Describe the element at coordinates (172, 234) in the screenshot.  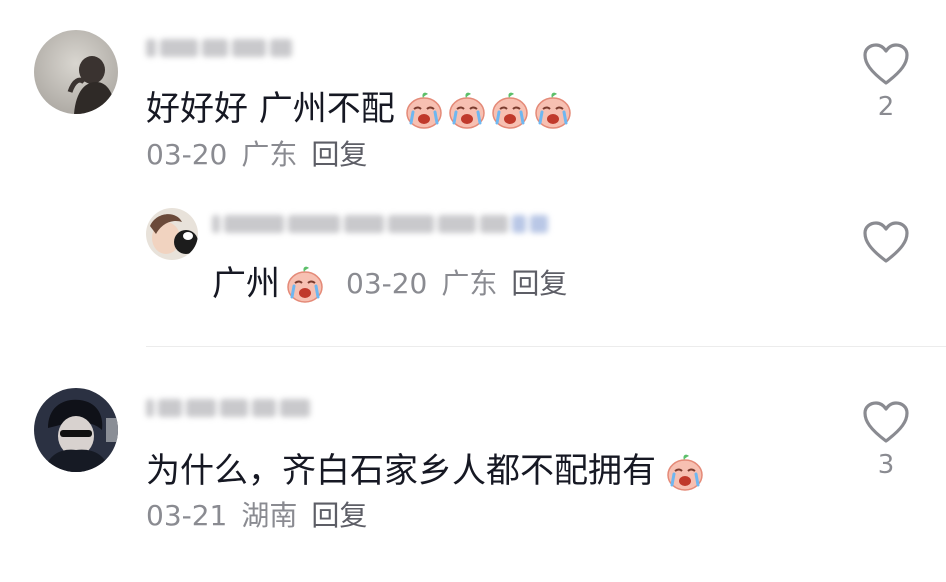
I see `reply-avatar` at that location.